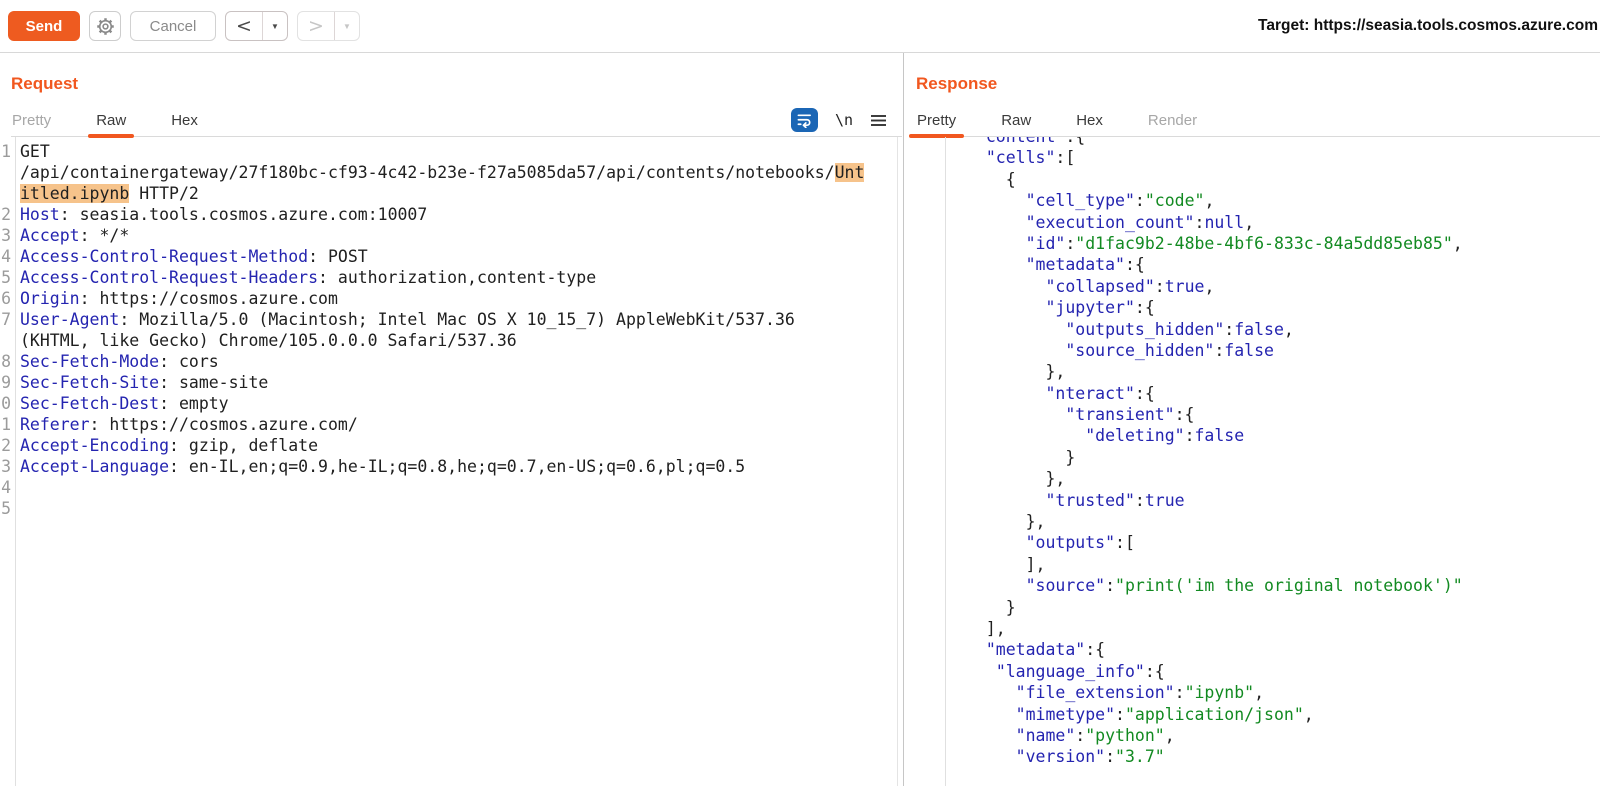 The width and height of the screenshot is (1600, 786). I want to click on line-number: 7, so click(6, 319).